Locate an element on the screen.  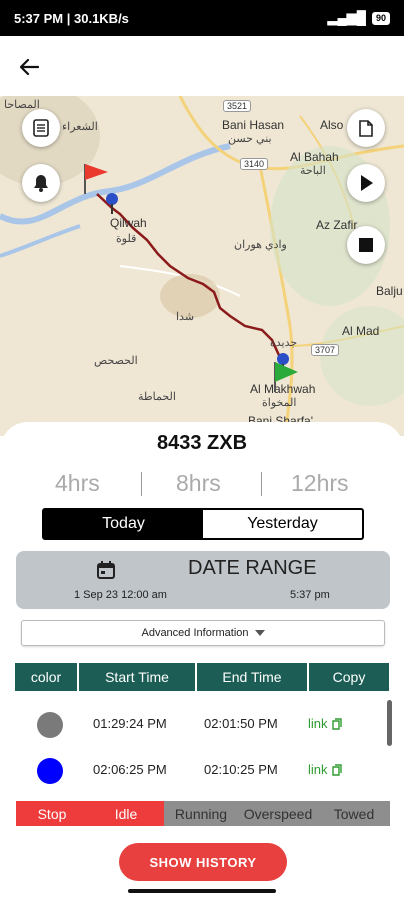
back-button is located at coordinates (29, 67).